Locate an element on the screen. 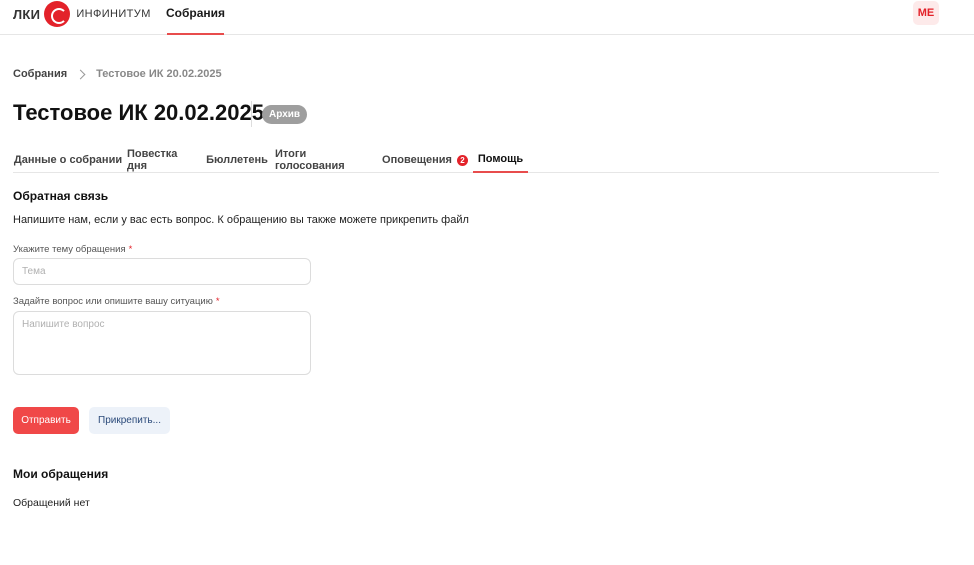  nav-item-meetings: Собрания is located at coordinates (195, 17).